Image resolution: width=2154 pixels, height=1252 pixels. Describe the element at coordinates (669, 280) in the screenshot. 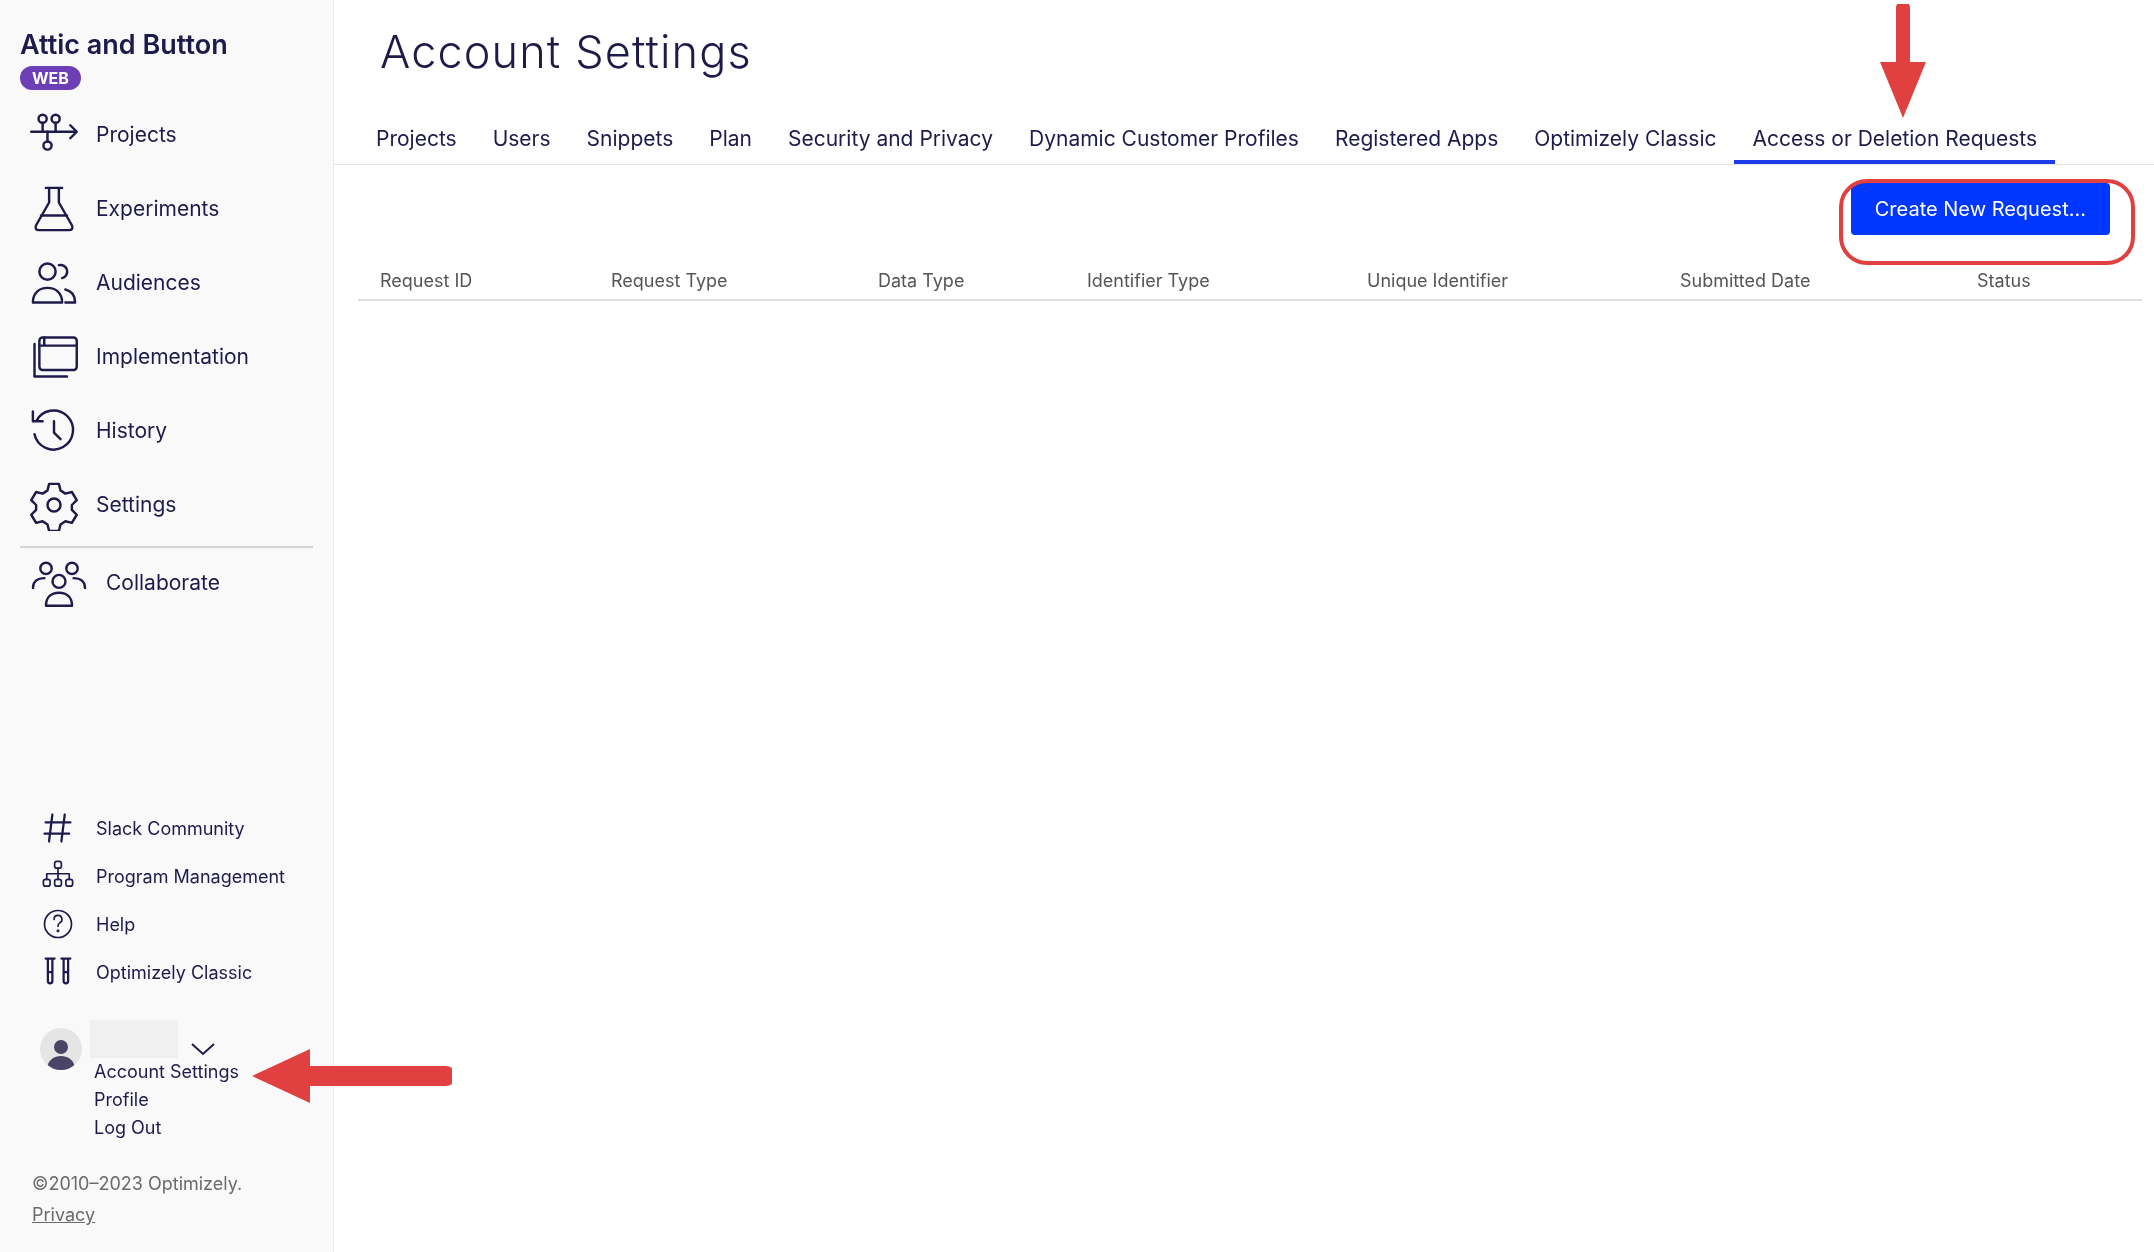

I see `column-header: Request Type` at that location.